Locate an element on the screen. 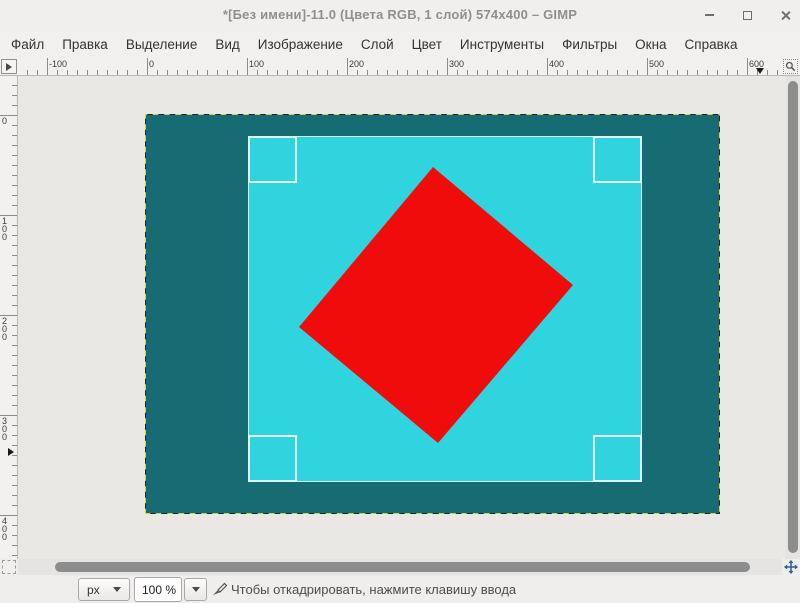 The height and width of the screenshot is (603, 800). hscroll-row is located at coordinates (400, 567).